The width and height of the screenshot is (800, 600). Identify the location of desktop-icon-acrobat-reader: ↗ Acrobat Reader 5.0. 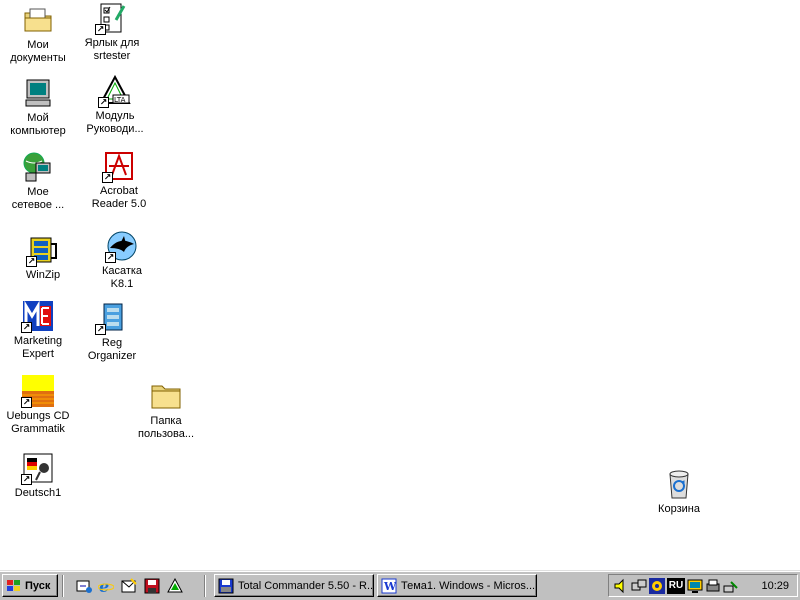
(119, 180).